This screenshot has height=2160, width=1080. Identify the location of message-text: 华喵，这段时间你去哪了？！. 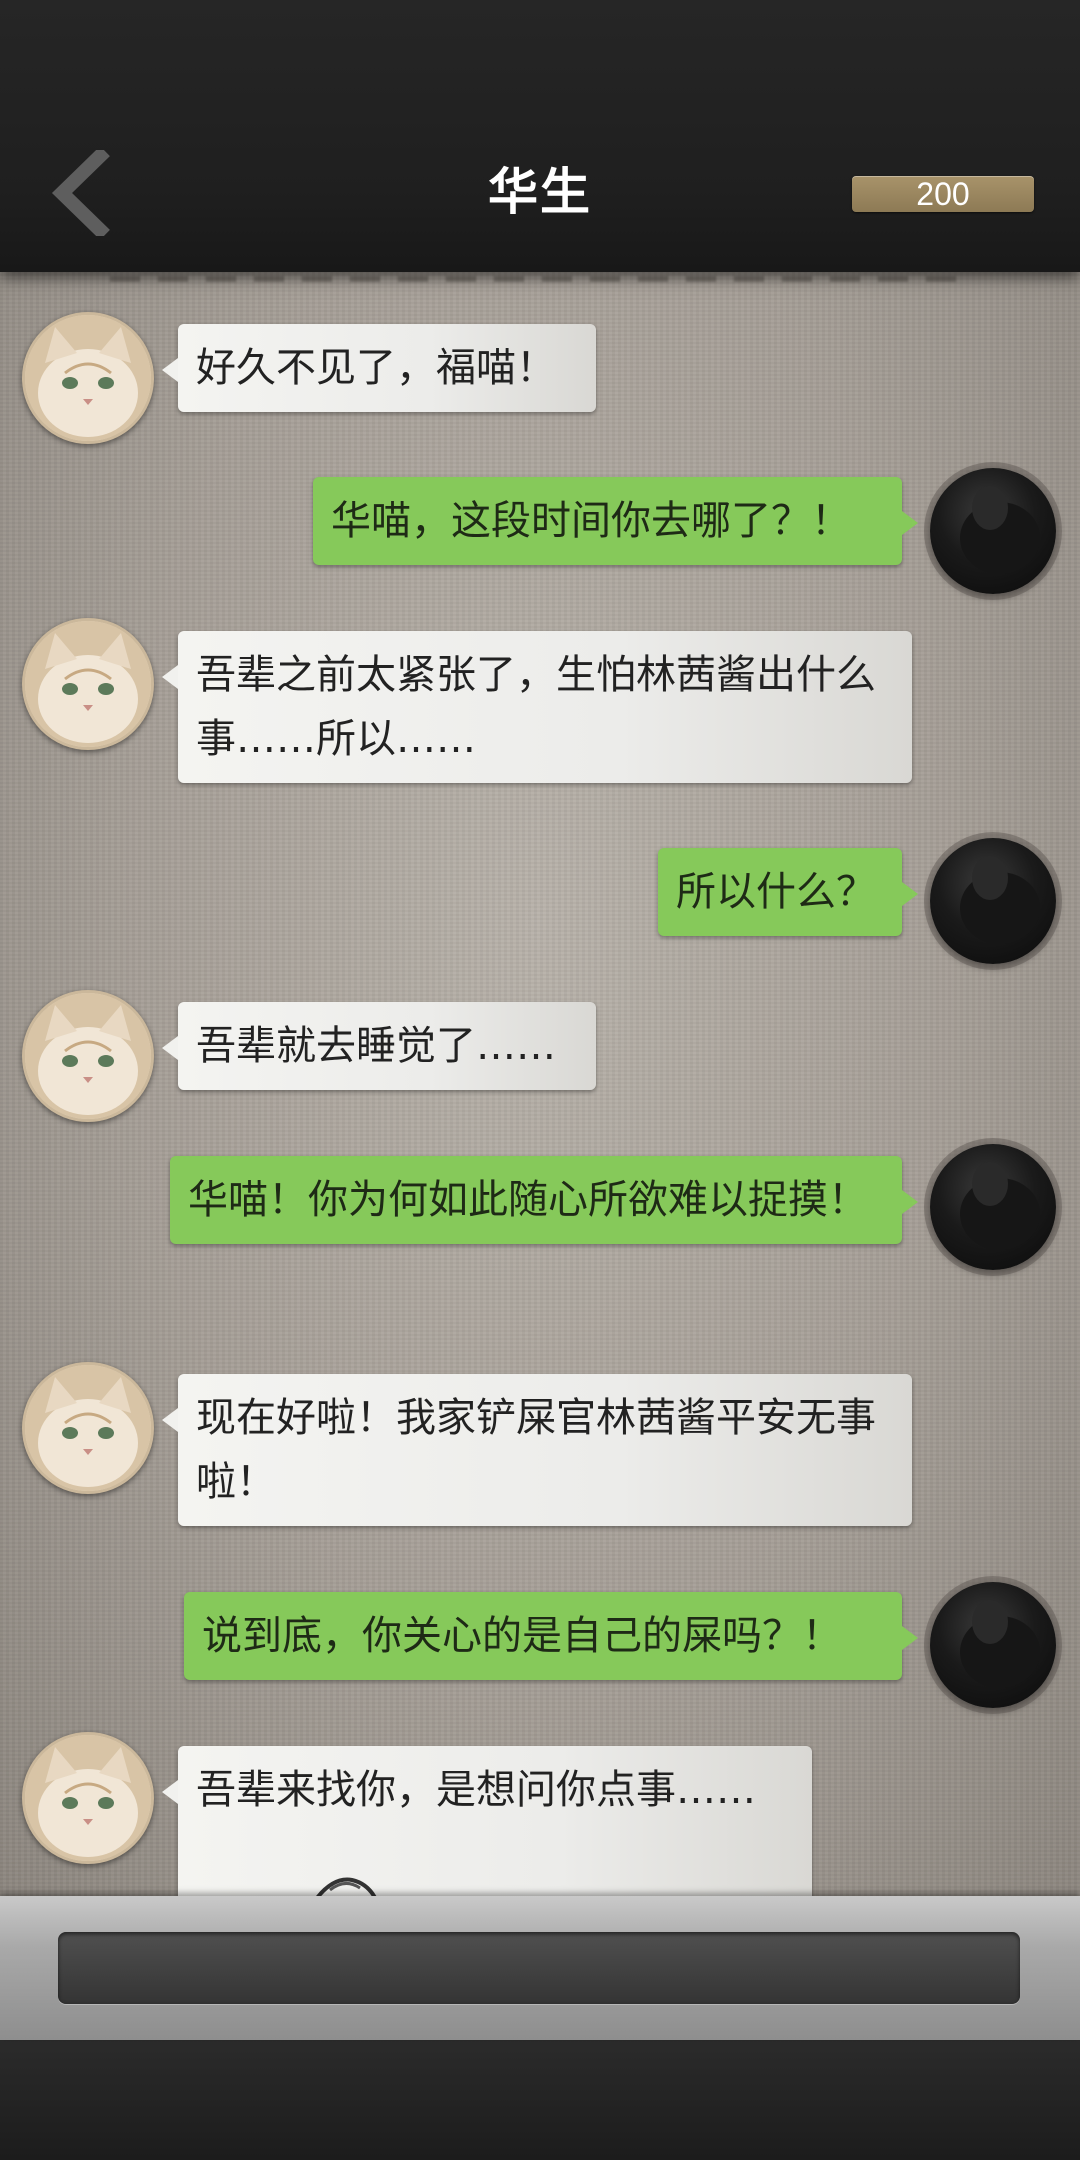
(591, 521).